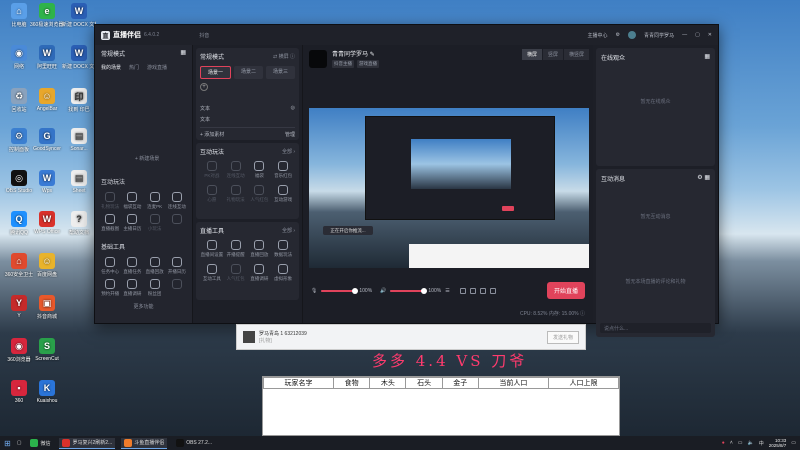  Describe the element at coordinates (143, 53) in the screenshot. I see `mode-selector: 常规模式 ▦` at that location.